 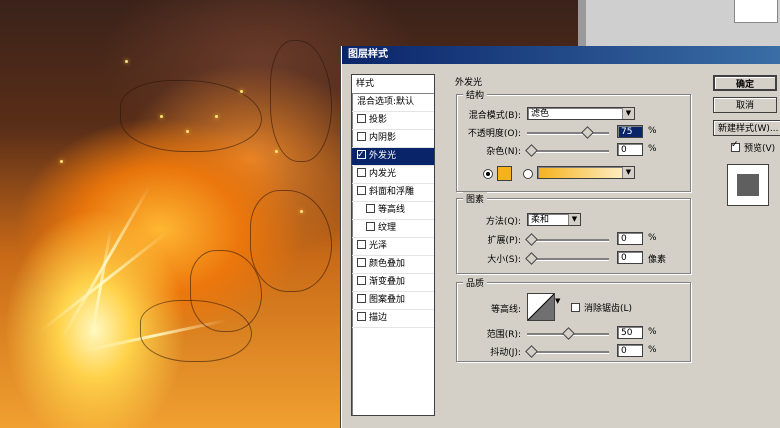 I want to click on blend-mode-value: 滤色, so click(x=540, y=114).